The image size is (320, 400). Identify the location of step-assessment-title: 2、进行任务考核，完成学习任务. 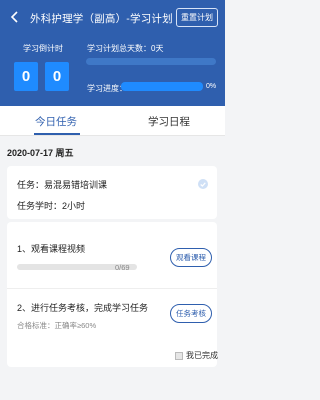
(83, 308).